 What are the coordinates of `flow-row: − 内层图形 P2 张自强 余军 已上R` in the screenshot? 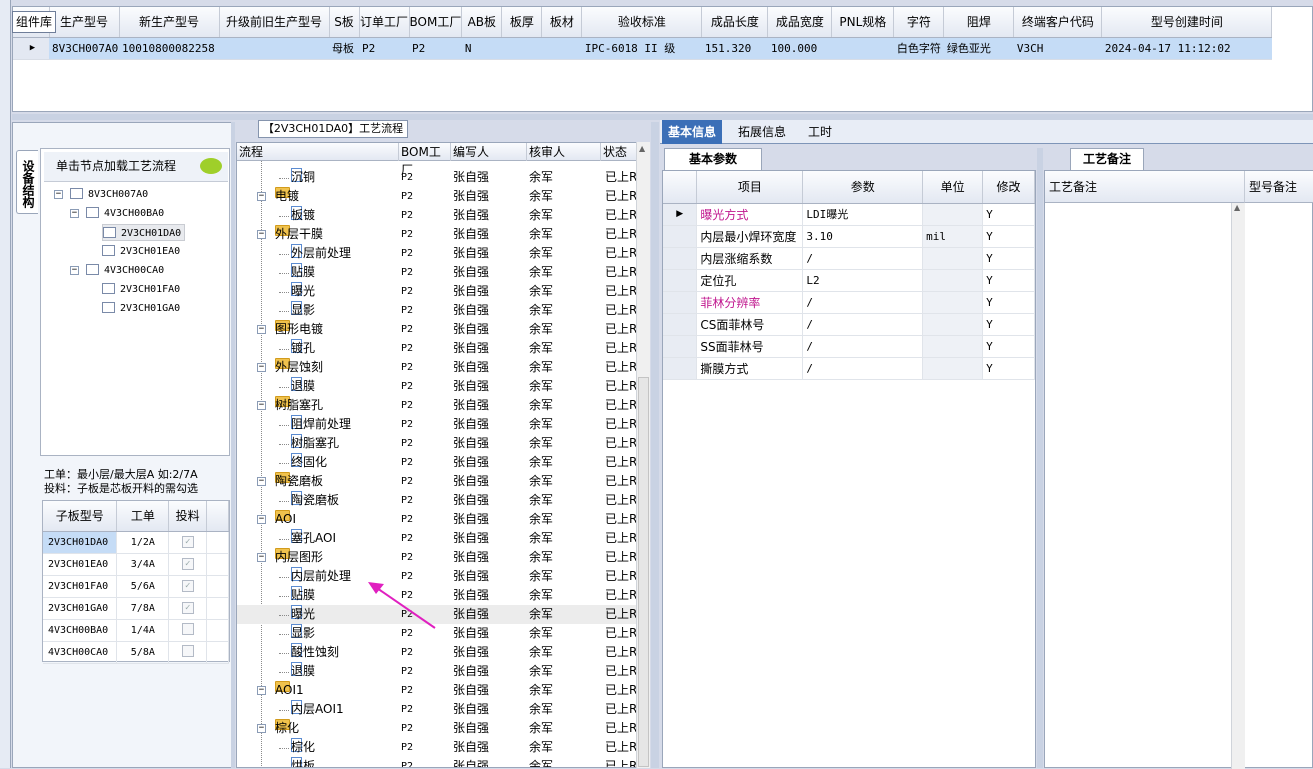 It's located at (437, 557).